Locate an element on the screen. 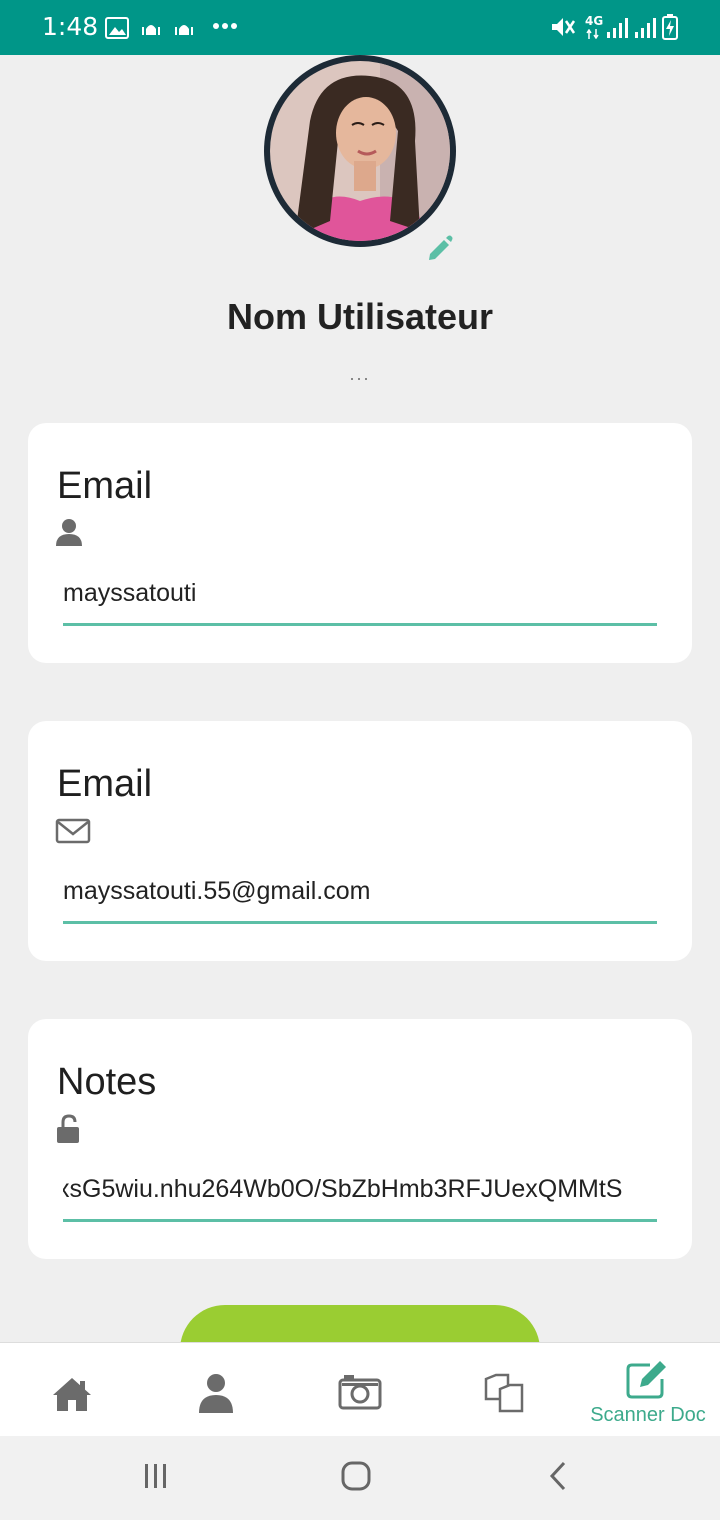  notes-field: xsG5wiu.nhu264Wb0O/SbZbHmb3RFJUexQMMtS is located at coordinates (360, 1194).